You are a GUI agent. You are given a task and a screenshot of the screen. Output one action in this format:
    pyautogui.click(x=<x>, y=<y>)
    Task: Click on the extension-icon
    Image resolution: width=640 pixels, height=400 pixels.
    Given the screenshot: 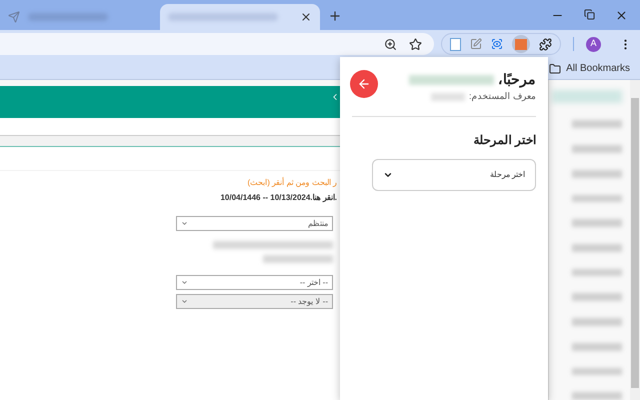 What is the action you would take?
    pyautogui.click(x=456, y=44)
    